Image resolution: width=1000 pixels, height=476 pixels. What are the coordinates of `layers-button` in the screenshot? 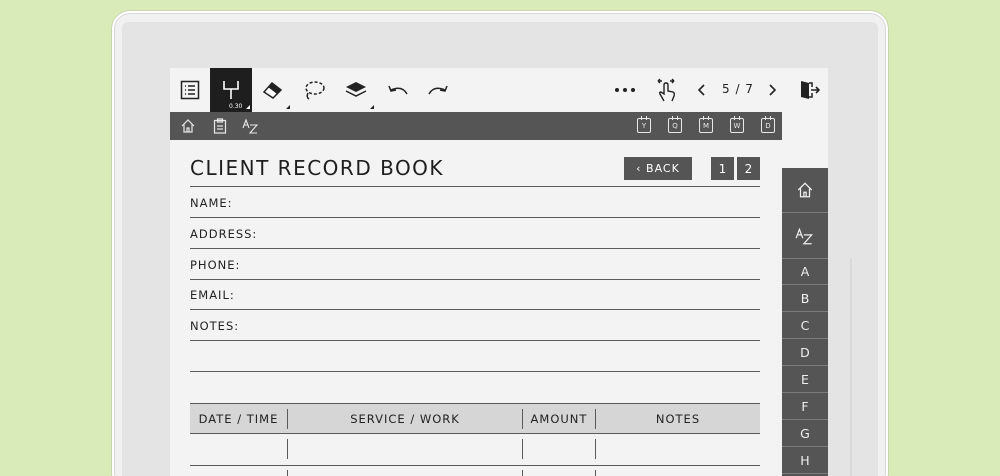 It's located at (356, 90).